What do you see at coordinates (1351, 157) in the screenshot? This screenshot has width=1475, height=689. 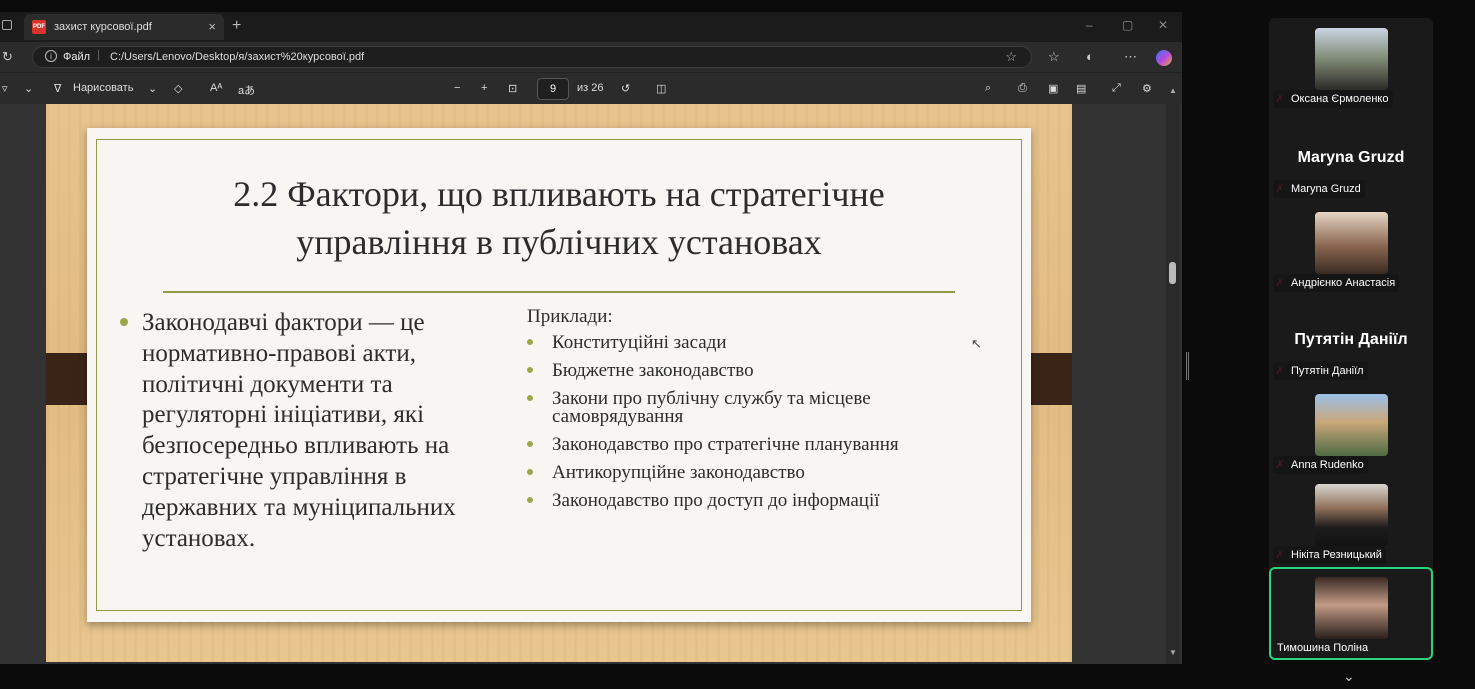 I see `participant-display-name: Maryna Gruzd` at bounding box center [1351, 157].